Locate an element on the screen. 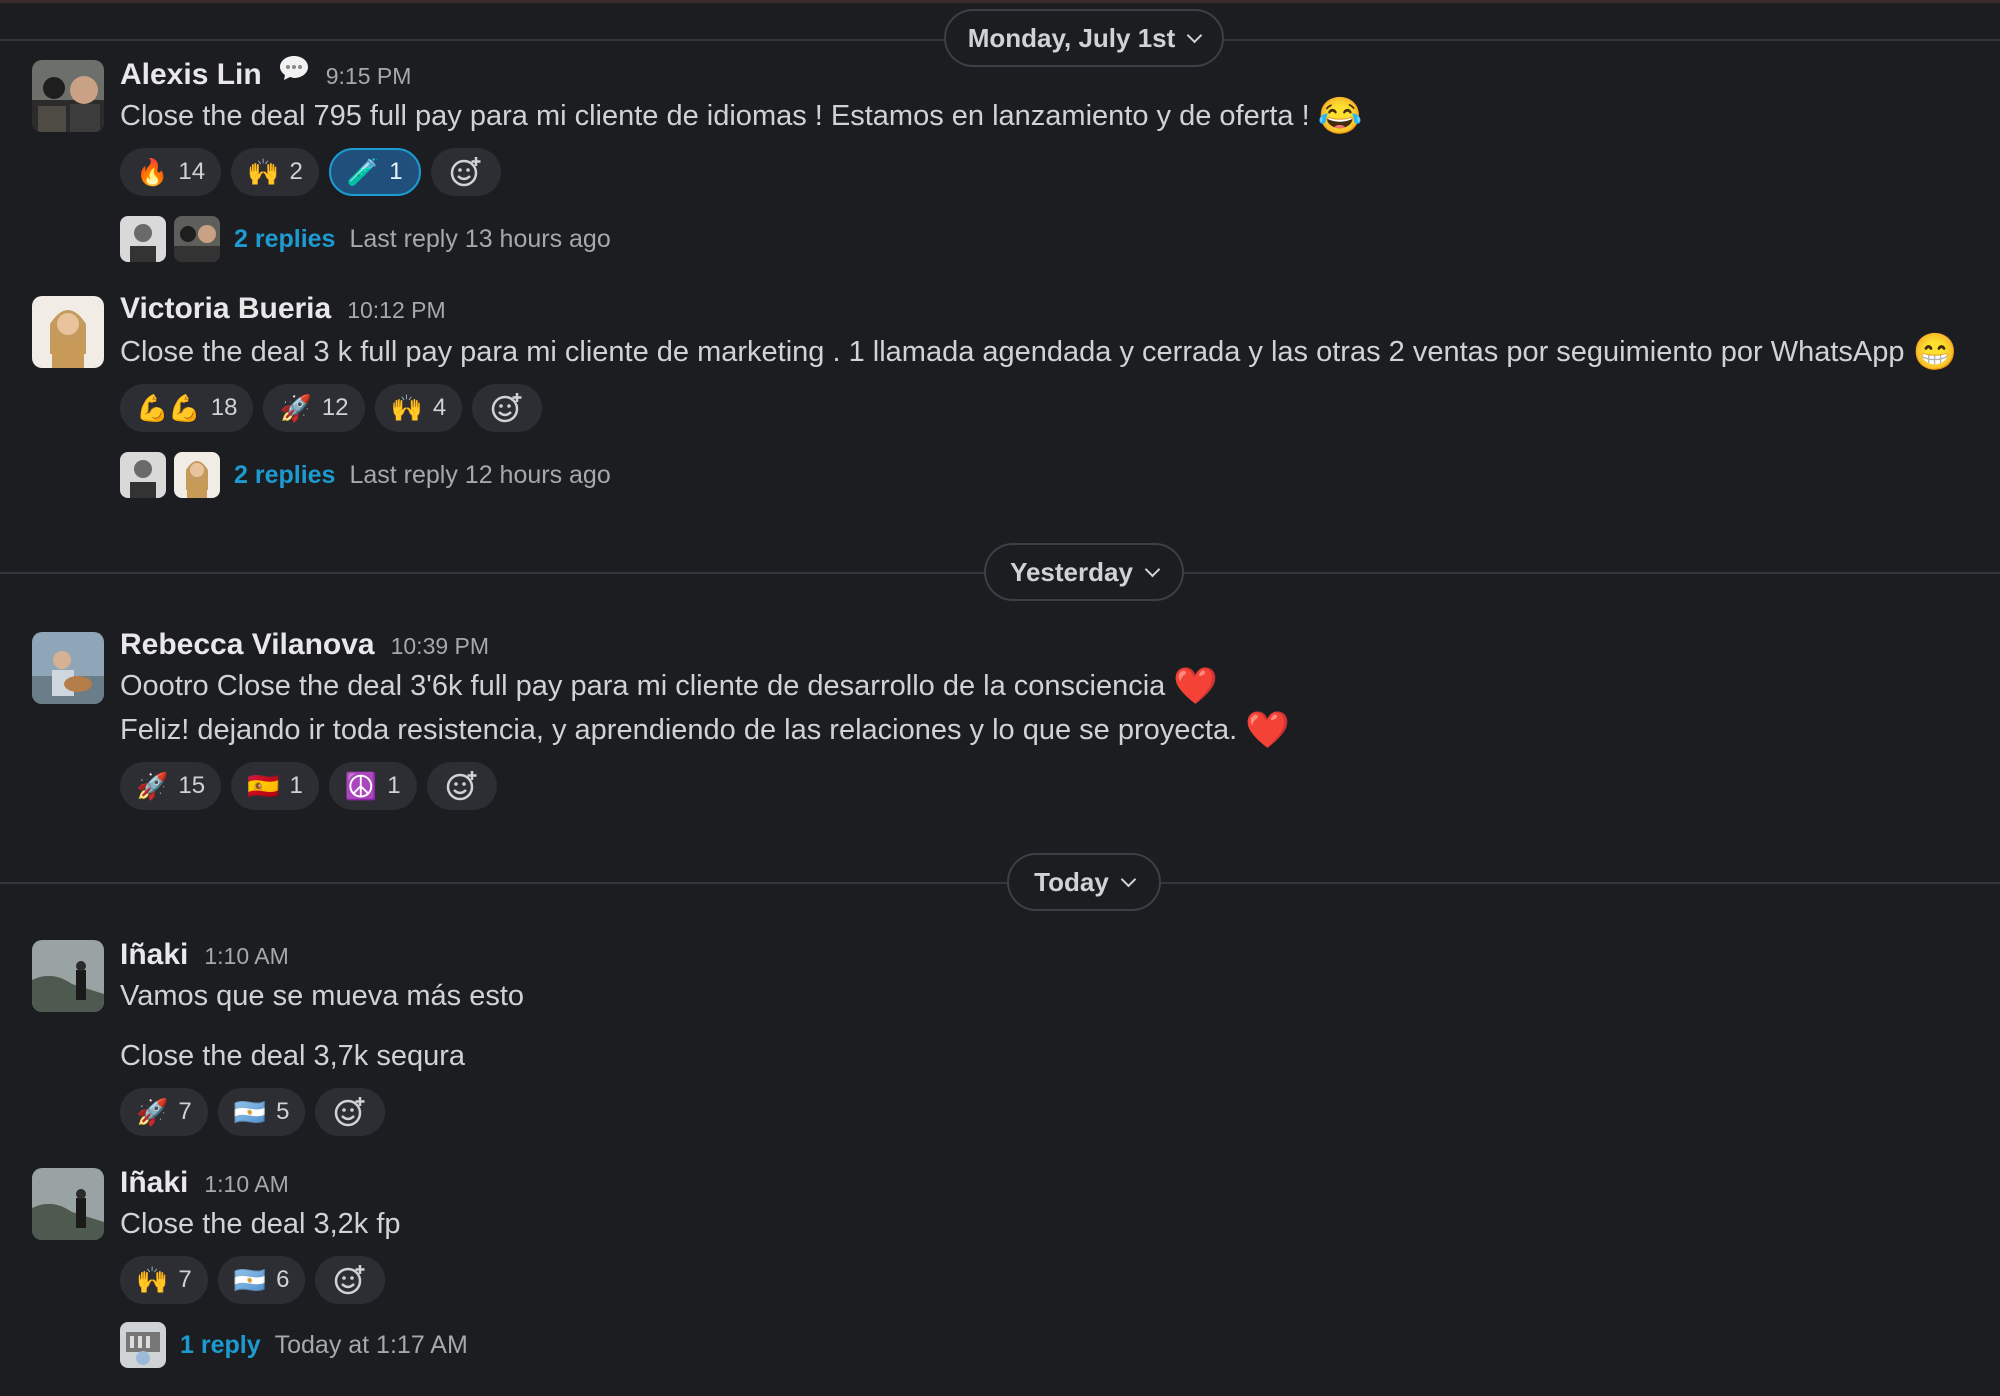  message-text: Close the deal 3,7k sequra is located at coordinates (292, 1056).